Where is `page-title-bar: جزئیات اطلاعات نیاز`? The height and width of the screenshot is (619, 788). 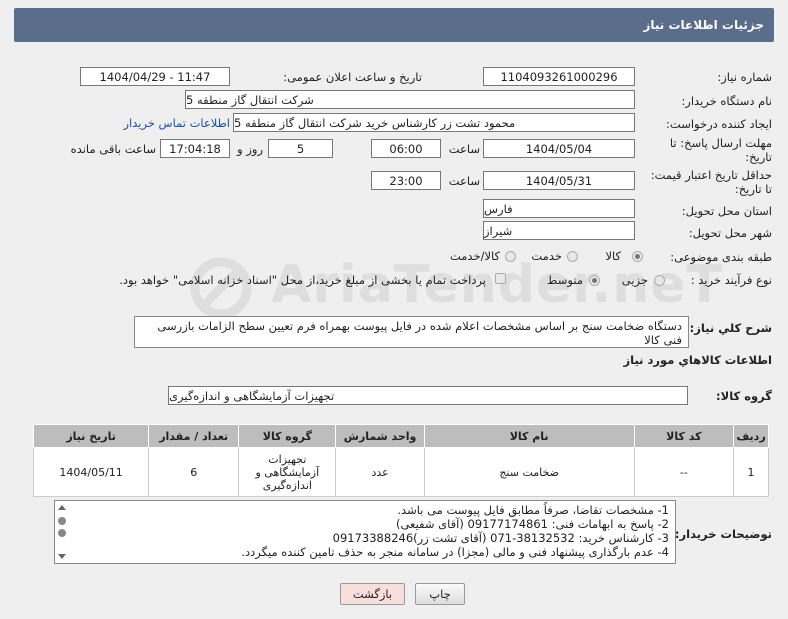
page-title-bar: جزئیات اطلاعات نیاز is located at coordinates (394, 25).